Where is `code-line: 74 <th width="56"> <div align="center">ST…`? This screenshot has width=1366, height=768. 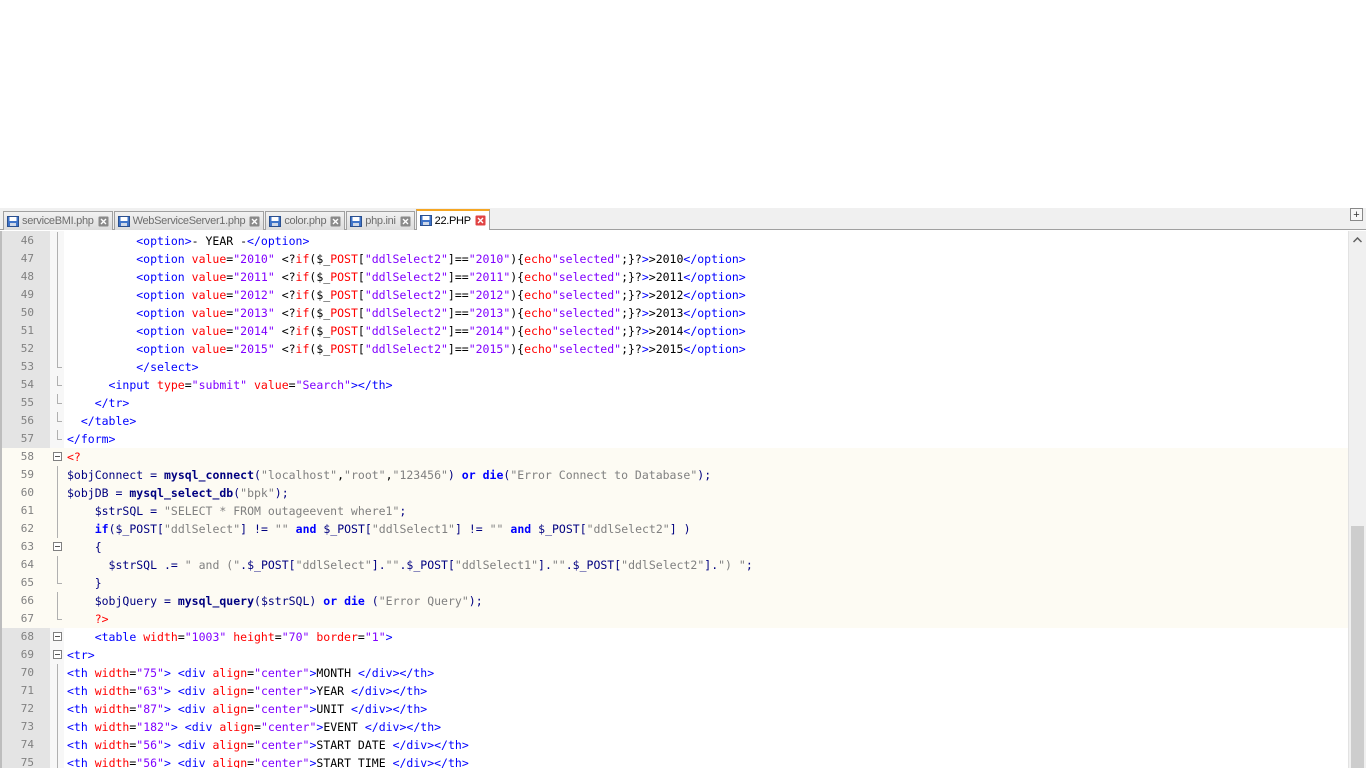 code-line: 74 <th width="56"> <div align="center">ST… is located at coordinates (675, 745).